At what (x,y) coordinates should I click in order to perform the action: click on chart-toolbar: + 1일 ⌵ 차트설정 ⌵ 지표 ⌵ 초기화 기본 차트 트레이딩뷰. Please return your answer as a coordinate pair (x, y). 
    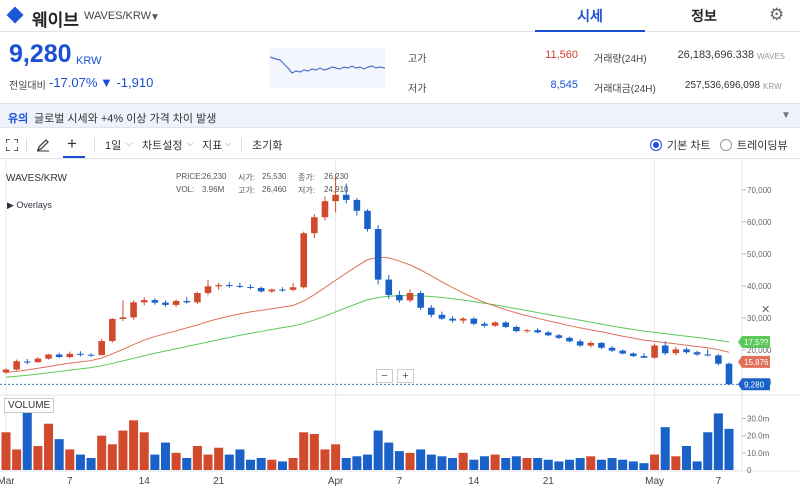
    Looking at the image, I should click on (400, 145).